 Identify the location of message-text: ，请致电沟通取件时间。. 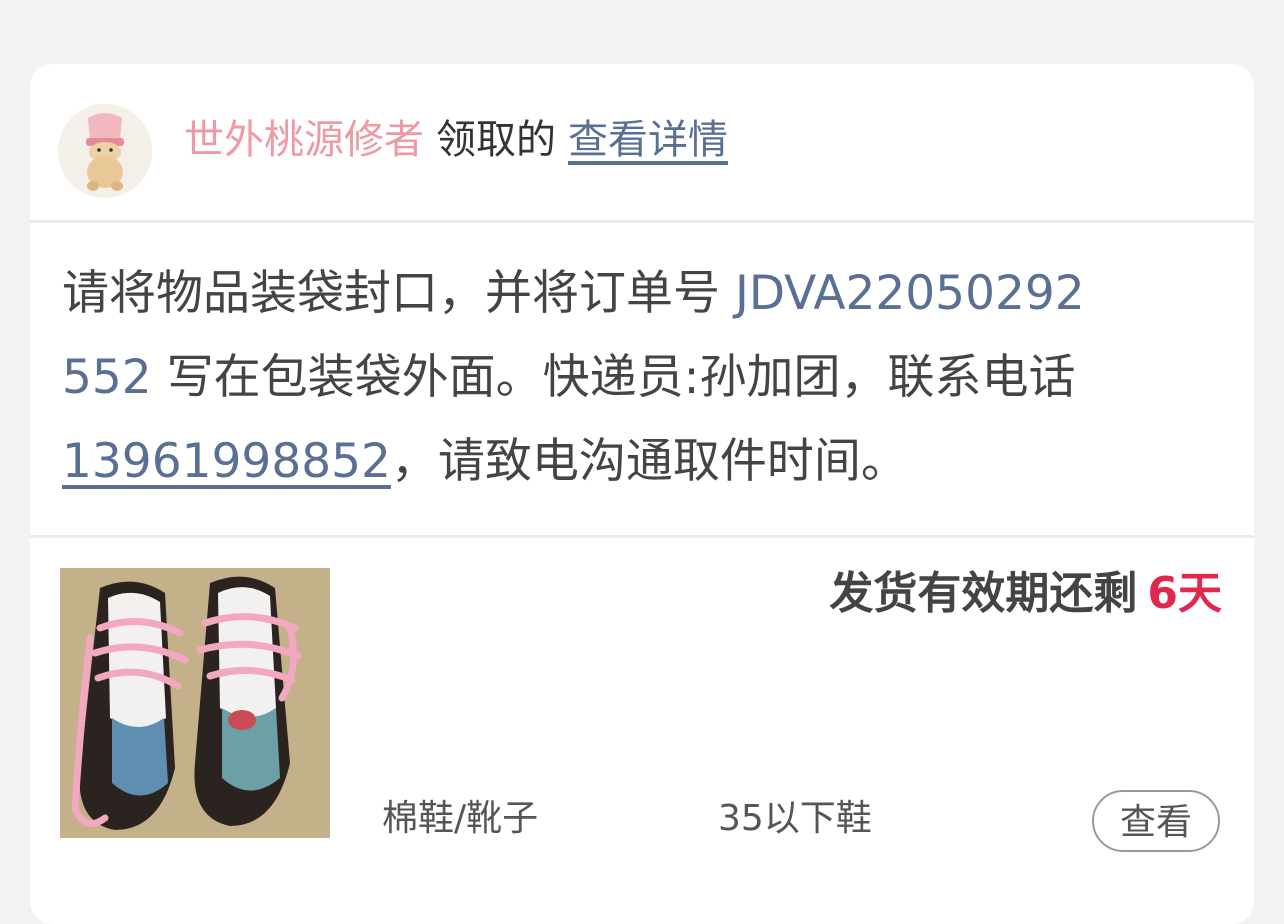
(649, 461).